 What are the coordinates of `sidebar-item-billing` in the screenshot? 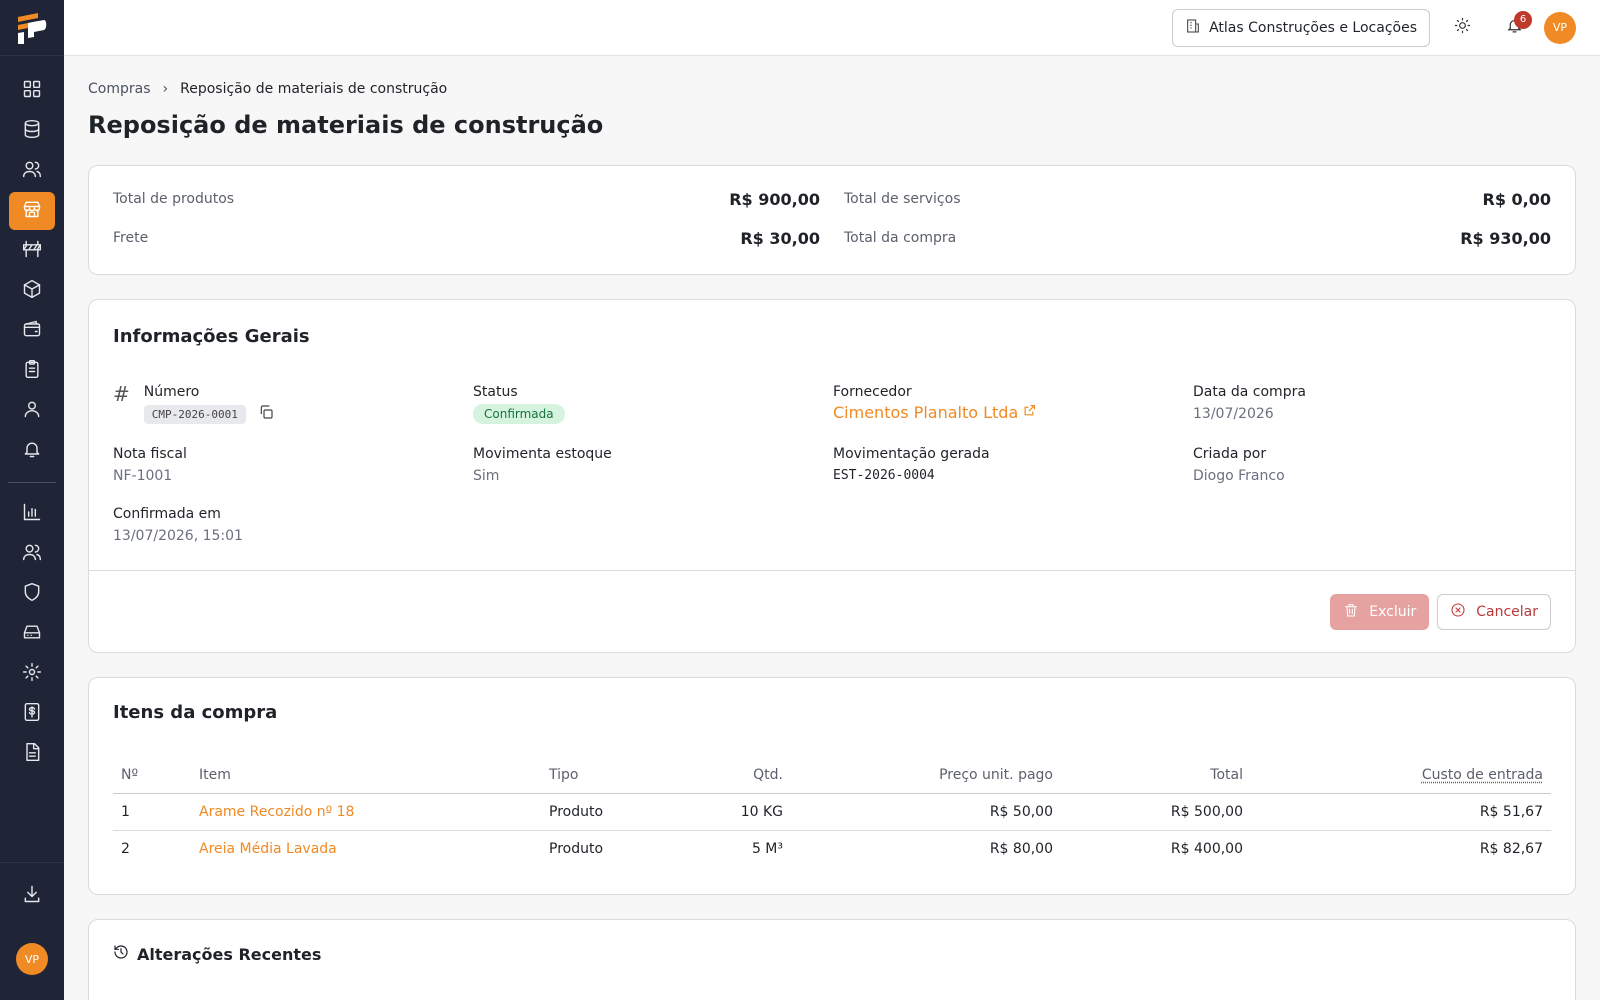 It's located at (32, 714).